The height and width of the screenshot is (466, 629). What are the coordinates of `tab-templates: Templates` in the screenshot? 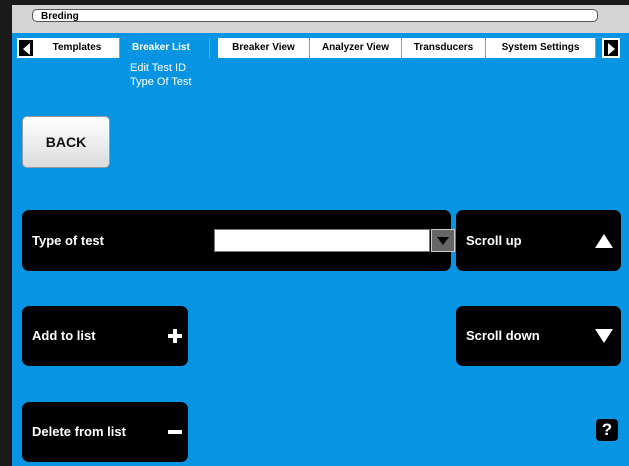 It's located at (77, 48).